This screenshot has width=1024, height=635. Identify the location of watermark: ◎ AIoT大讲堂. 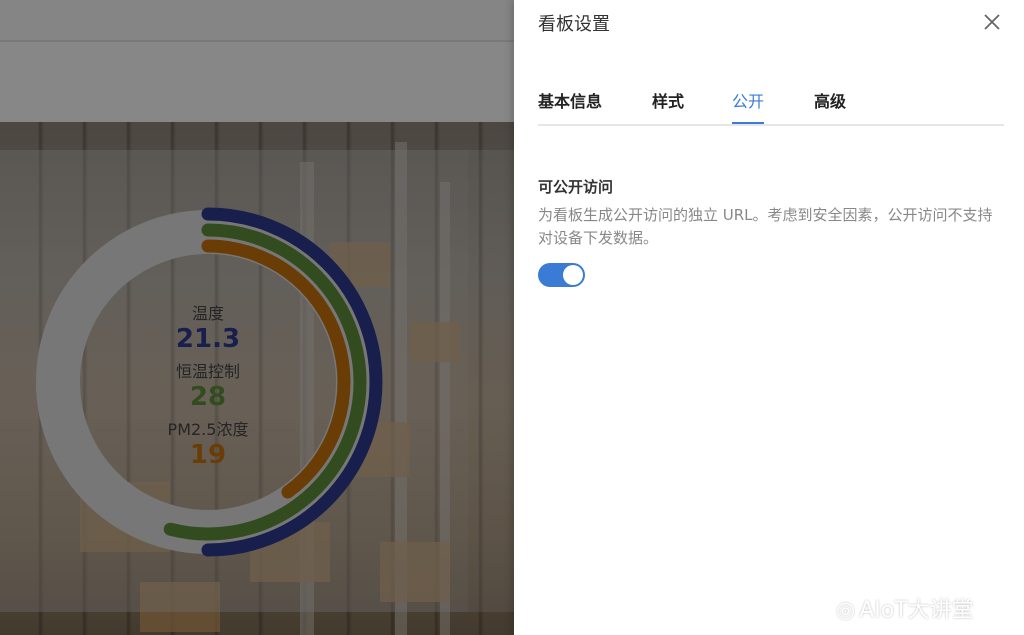
(905, 608).